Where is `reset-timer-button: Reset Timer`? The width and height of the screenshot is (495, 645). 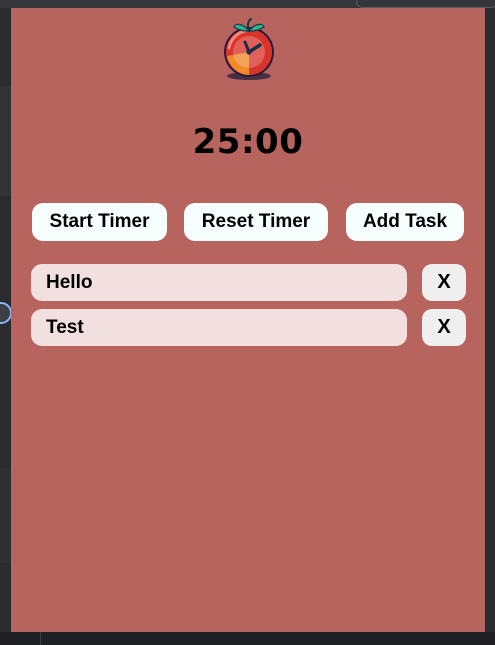 reset-timer-button: Reset Timer is located at coordinates (256, 222).